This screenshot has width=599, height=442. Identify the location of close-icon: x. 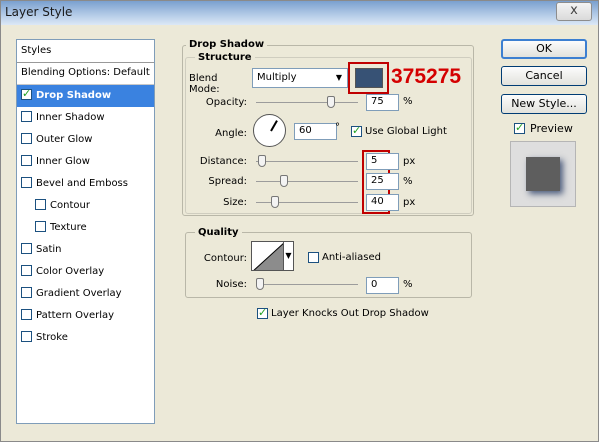
(574, 10).